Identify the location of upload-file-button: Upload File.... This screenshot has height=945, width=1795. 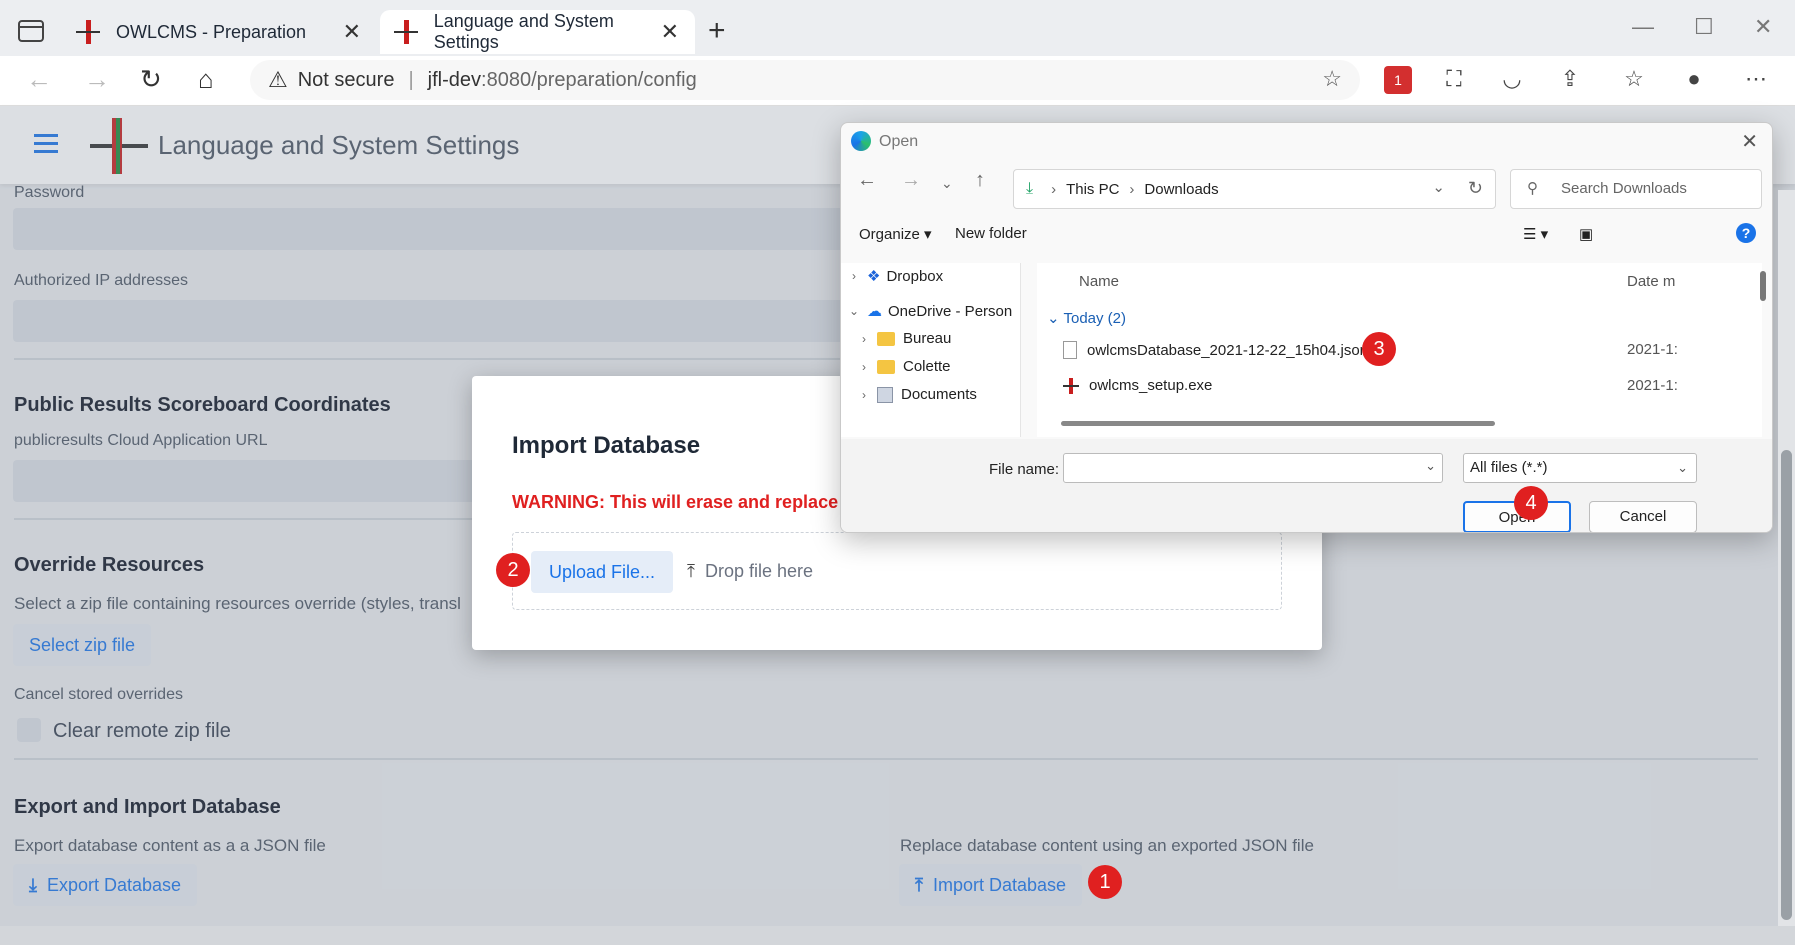
(602, 572).